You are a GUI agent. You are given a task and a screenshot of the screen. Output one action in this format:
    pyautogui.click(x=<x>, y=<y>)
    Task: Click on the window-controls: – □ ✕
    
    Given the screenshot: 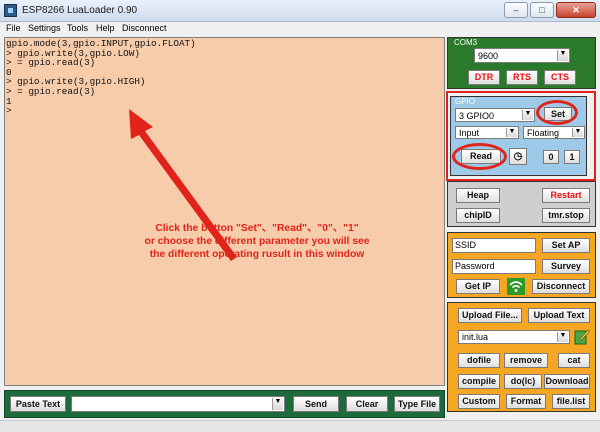 What is the action you would take?
    pyautogui.click(x=549, y=10)
    